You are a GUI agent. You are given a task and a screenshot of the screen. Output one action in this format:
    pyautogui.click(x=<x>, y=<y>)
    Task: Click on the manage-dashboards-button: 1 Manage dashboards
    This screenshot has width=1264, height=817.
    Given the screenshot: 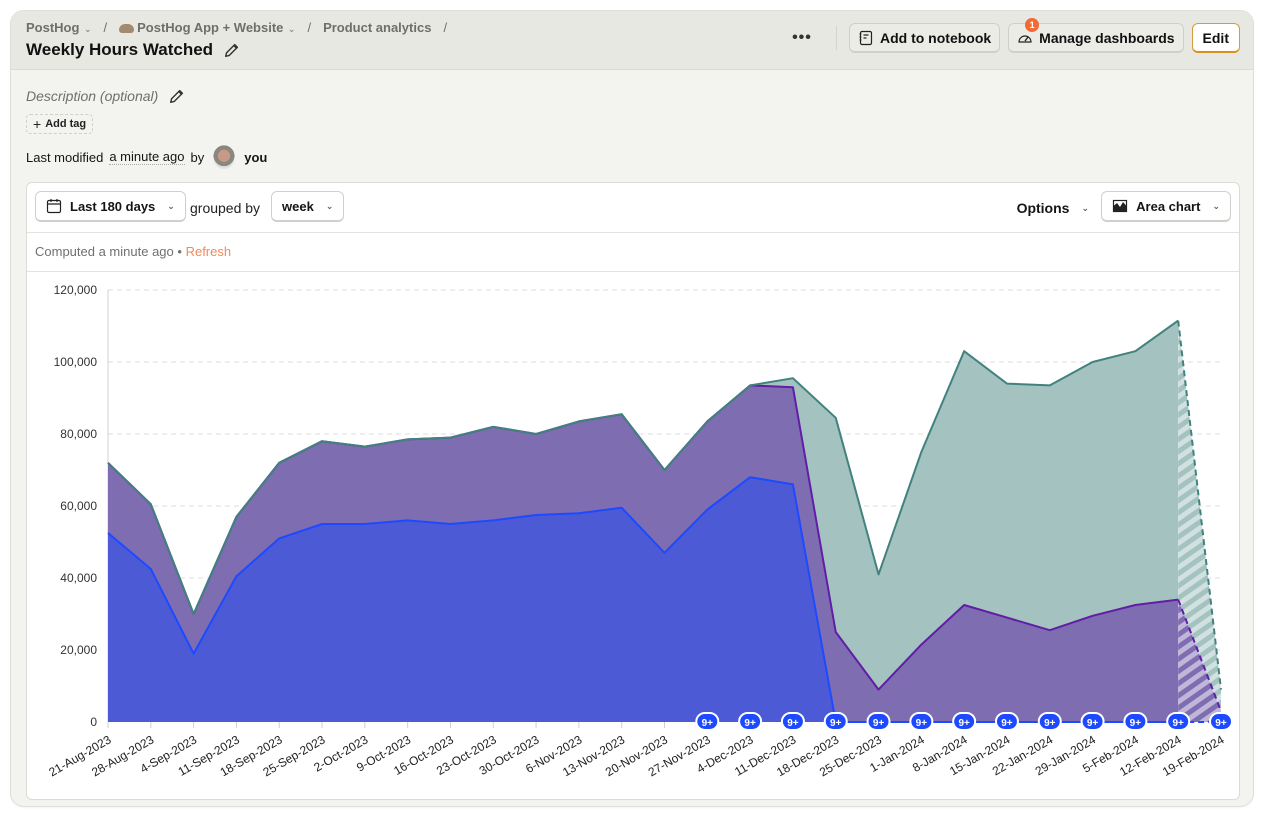 What is the action you would take?
    pyautogui.click(x=1096, y=35)
    